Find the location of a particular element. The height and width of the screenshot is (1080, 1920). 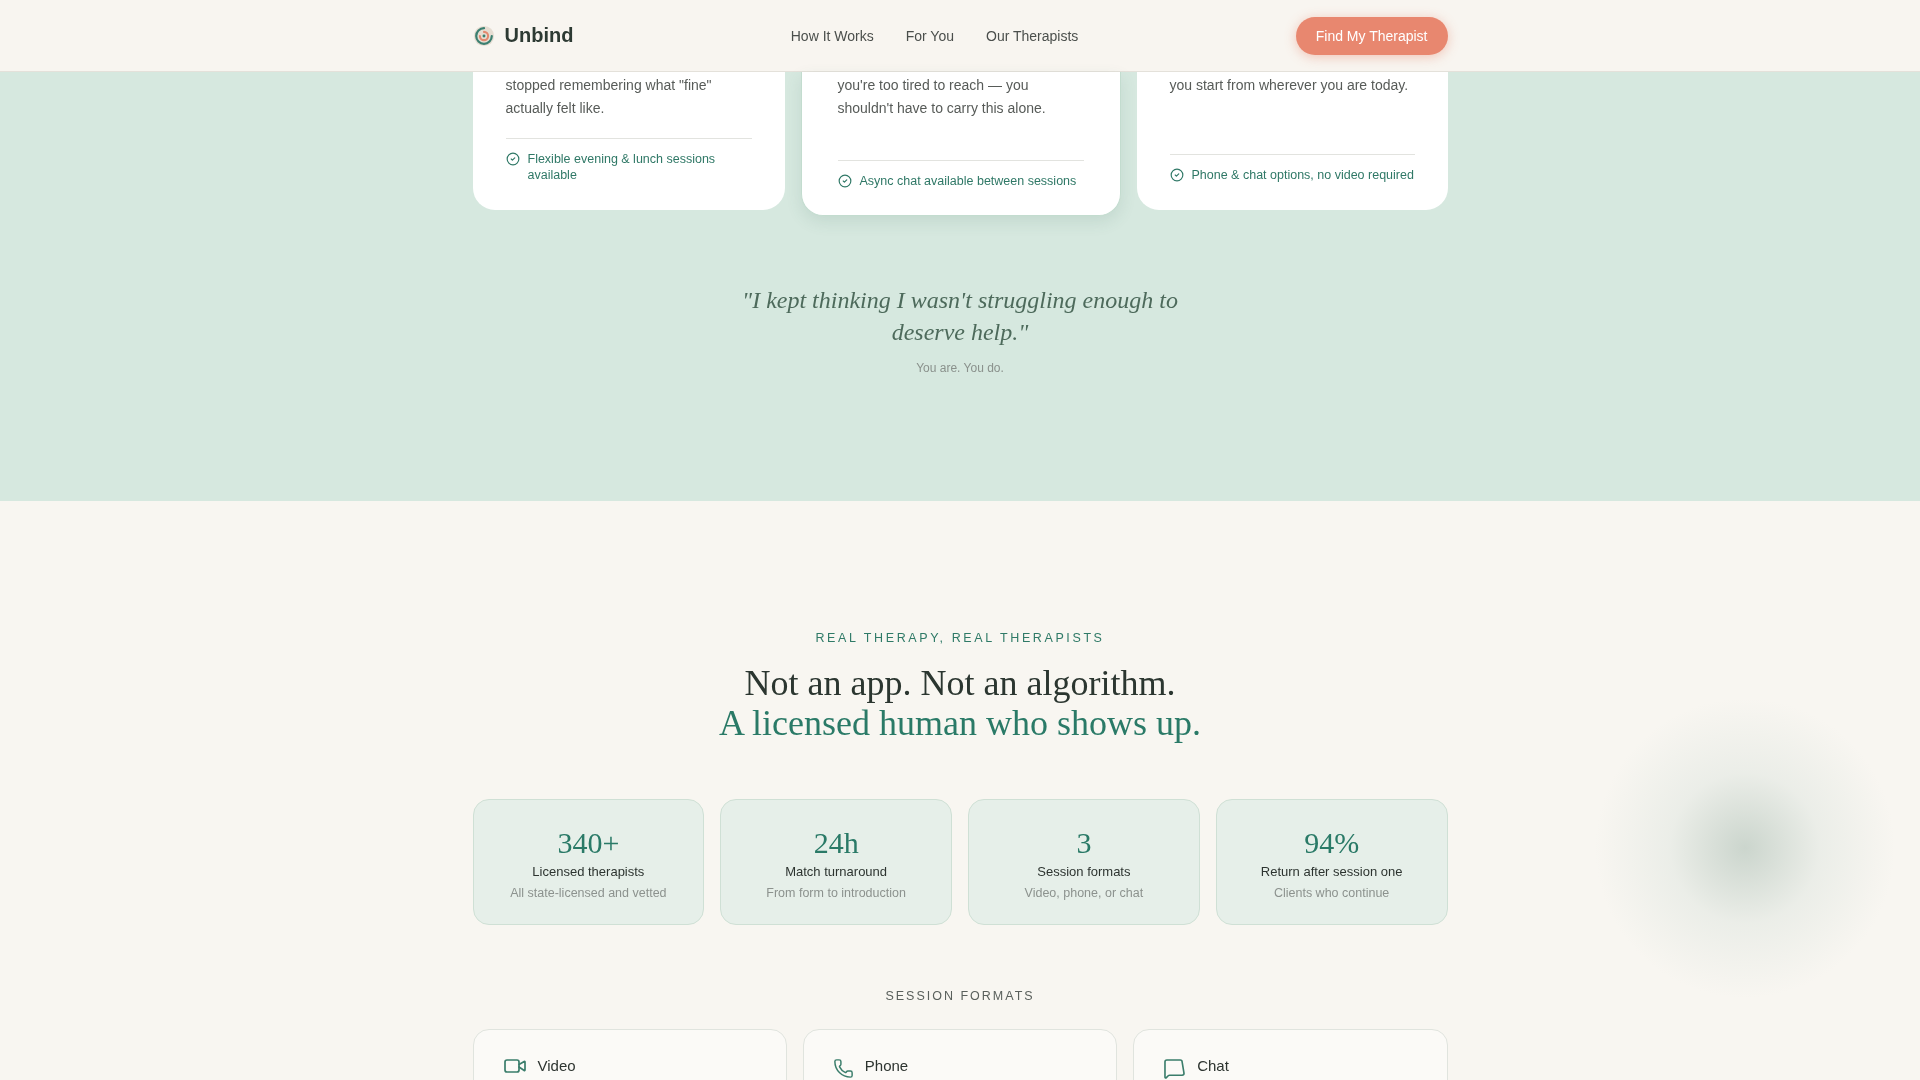

feature-note: Phone & chat options, no video required is located at coordinates (1302, 175).